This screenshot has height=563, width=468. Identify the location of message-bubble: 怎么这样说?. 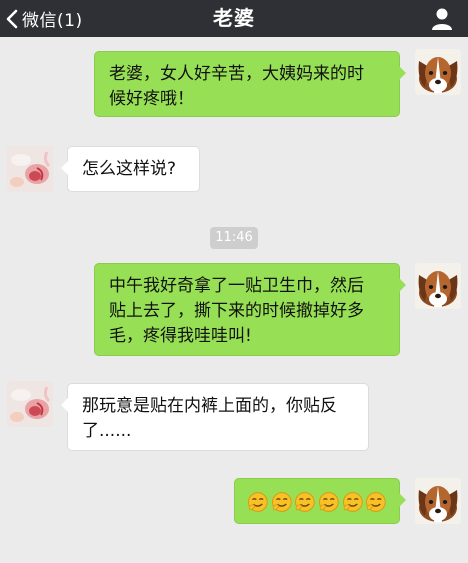
(130, 169).